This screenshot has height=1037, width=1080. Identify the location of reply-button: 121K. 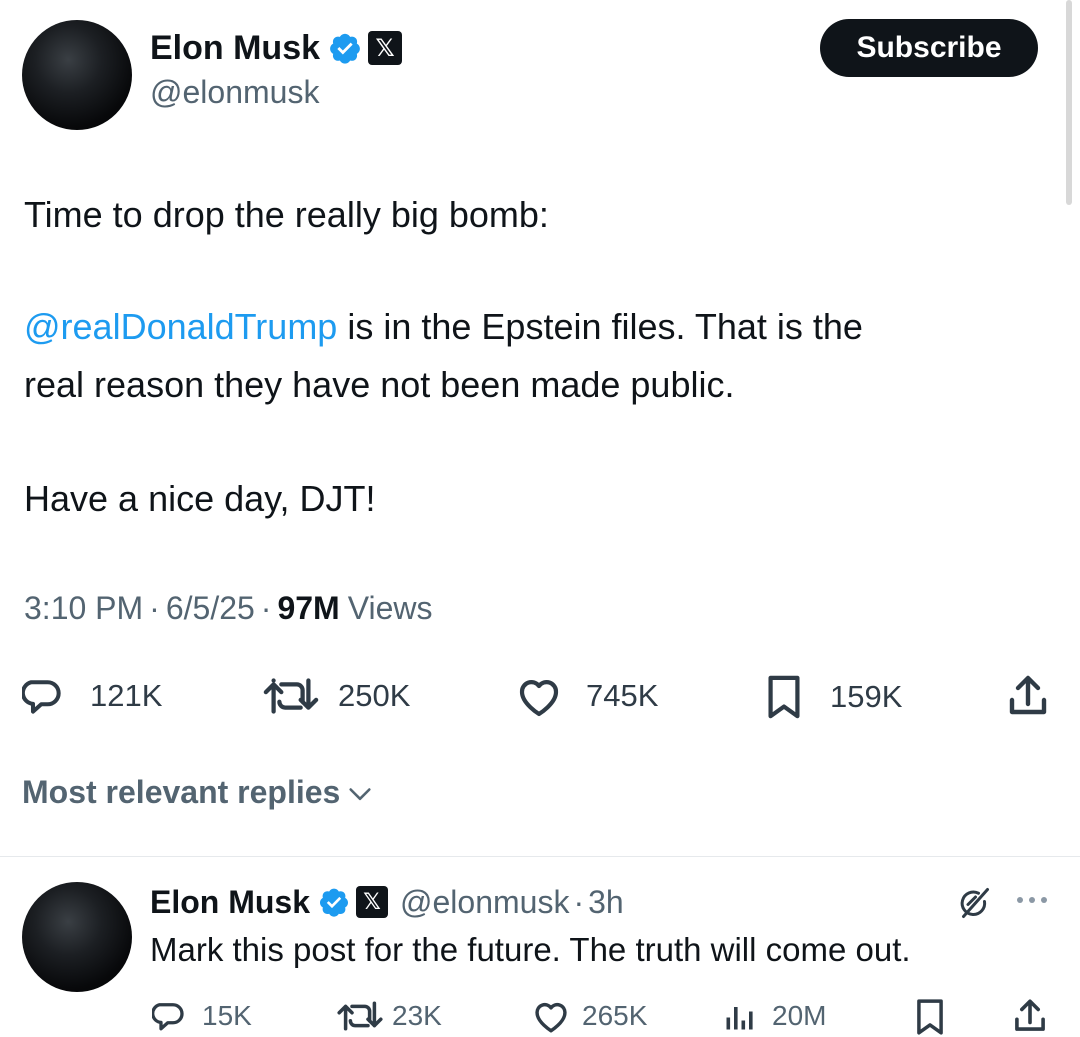
(92, 696).